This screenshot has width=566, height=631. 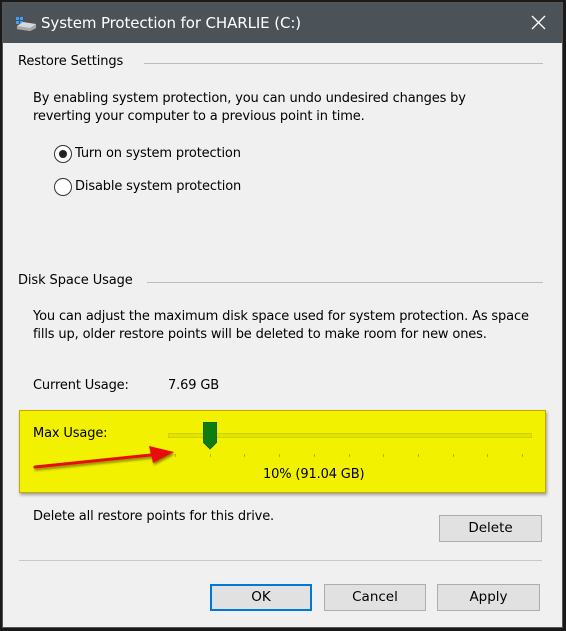 What do you see at coordinates (158, 187) in the screenshot?
I see `disable-protection-label: Disable system protection` at bounding box center [158, 187].